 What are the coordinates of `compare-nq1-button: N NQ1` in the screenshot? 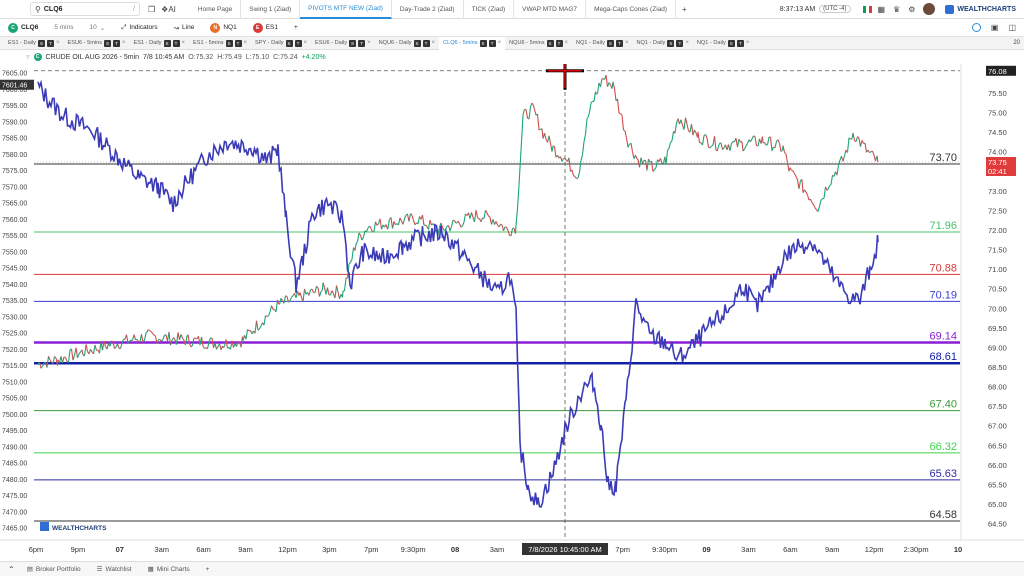 It's located at (223, 28).